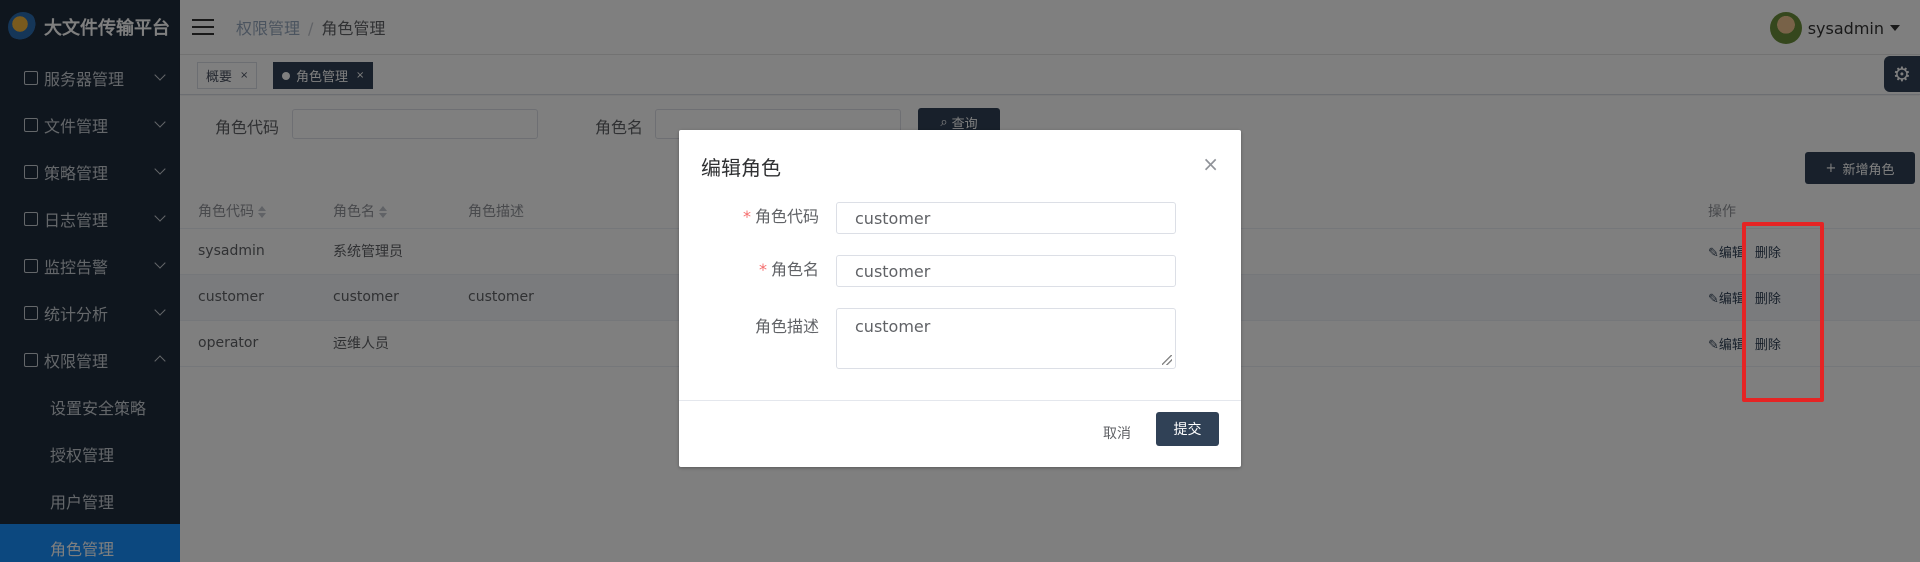 This screenshot has height=562, width=1920. I want to click on cancel-button: 取消, so click(1117, 434).